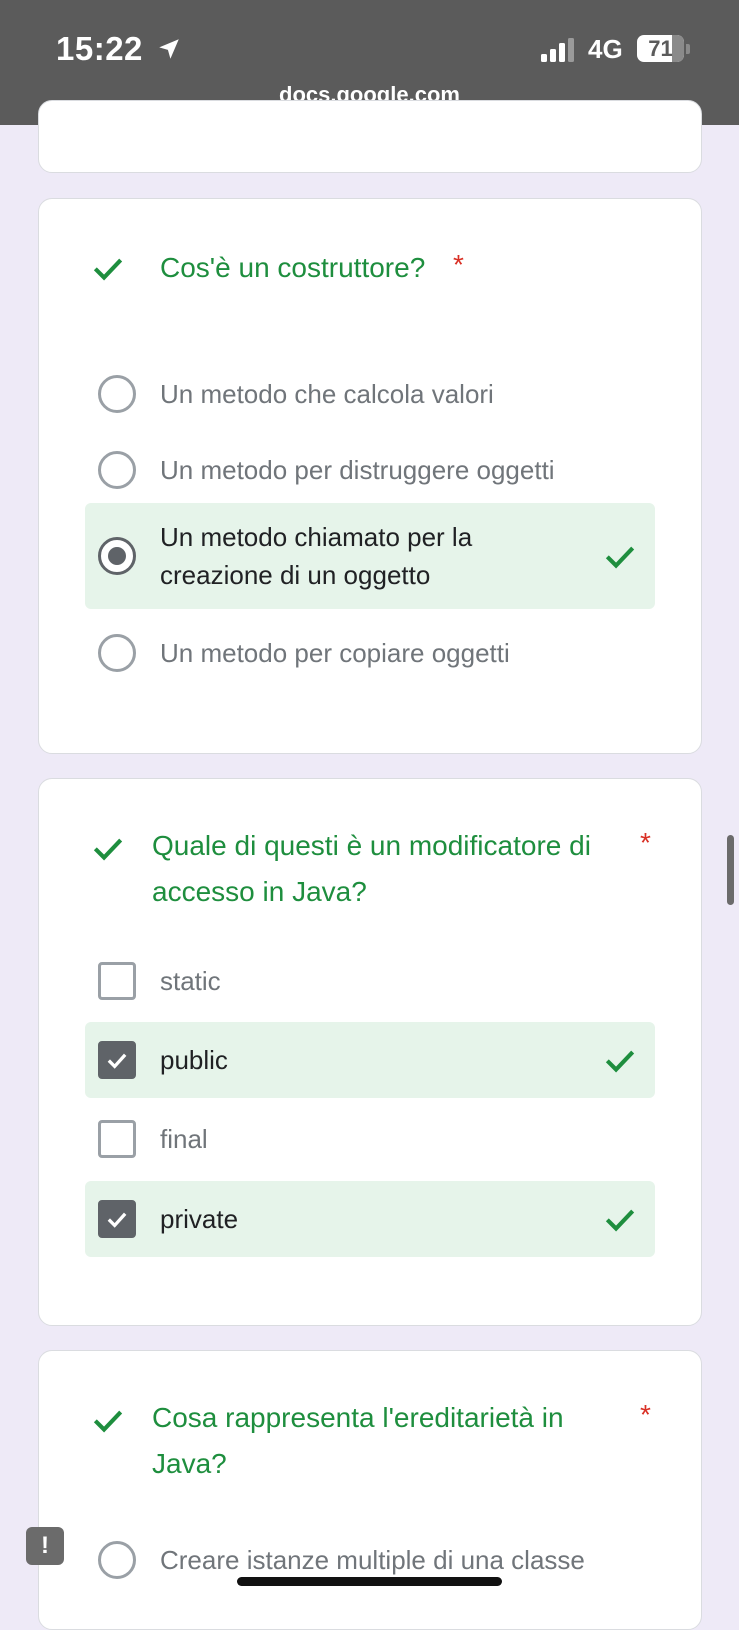 This screenshot has height=1630, width=739. I want to click on status-time: 15:22, so click(99, 48).